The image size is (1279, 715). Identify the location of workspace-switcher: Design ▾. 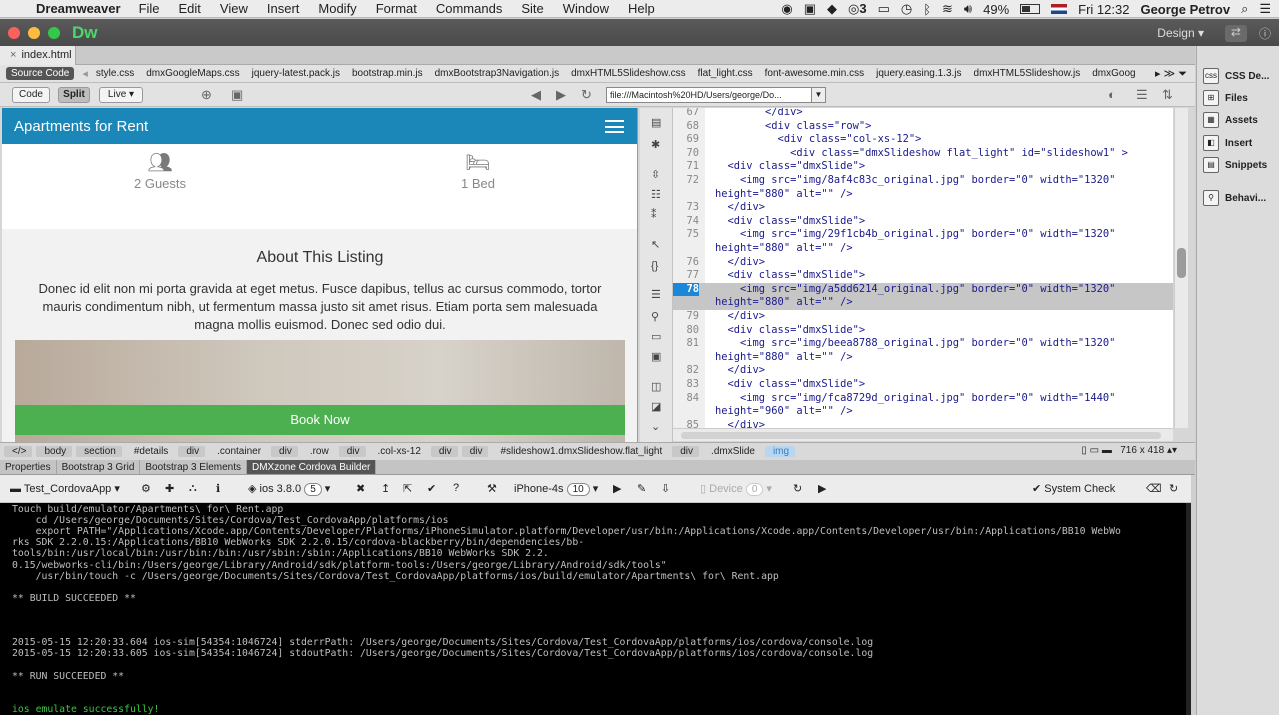
(1180, 33).